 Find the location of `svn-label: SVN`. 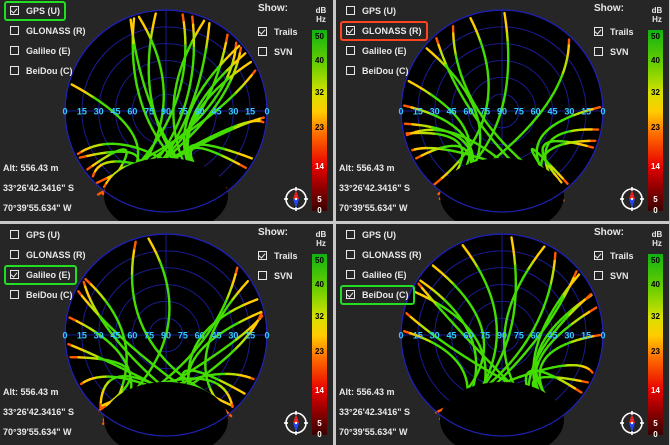

svn-label: SVN is located at coordinates (619, 276).